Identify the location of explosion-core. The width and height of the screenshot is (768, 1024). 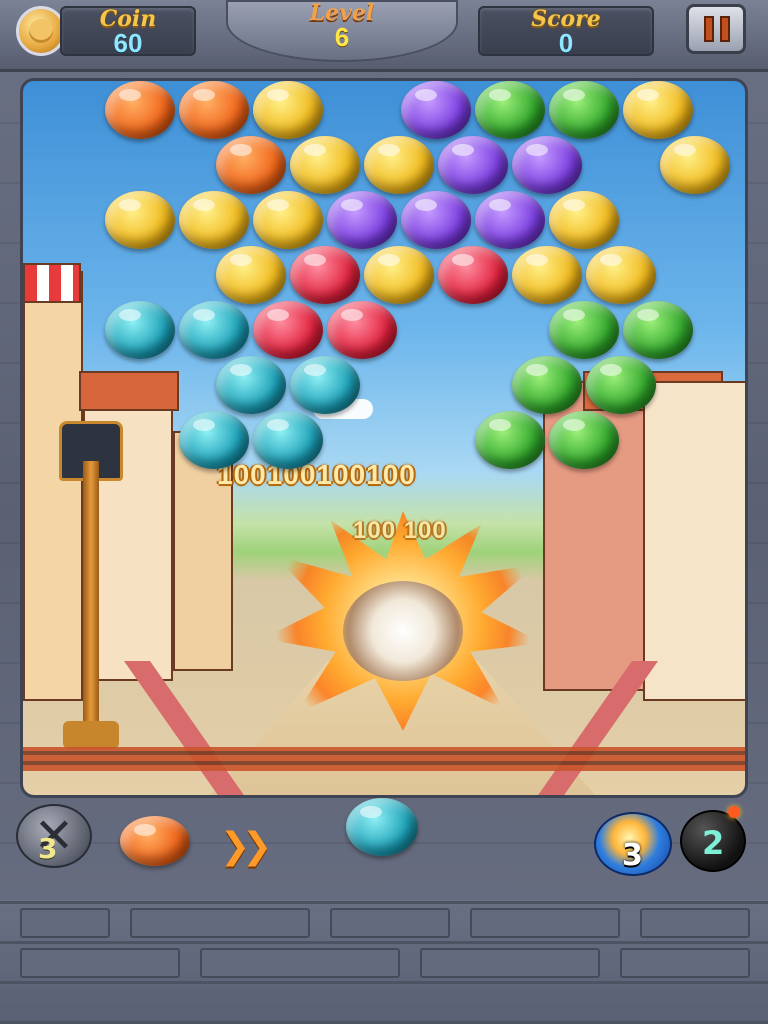
(403, 631).